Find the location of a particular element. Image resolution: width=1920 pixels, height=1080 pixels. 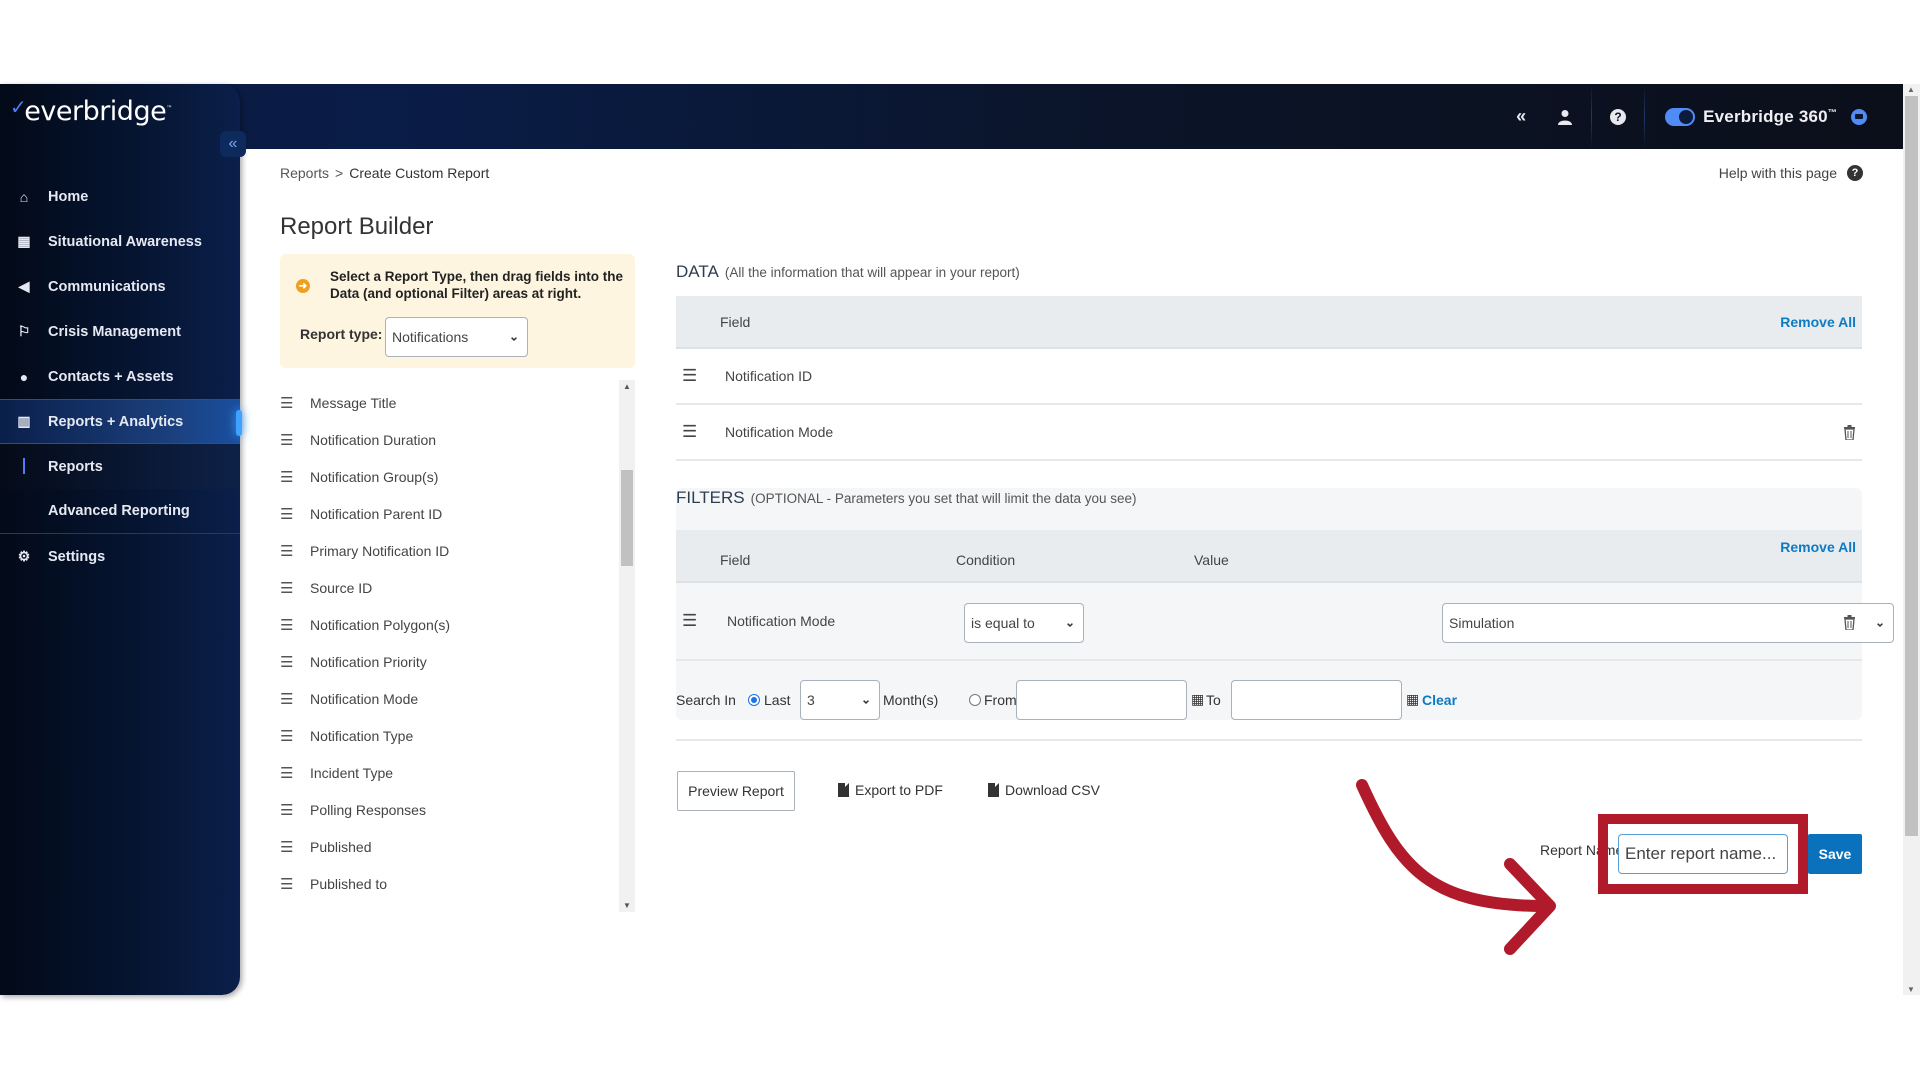

list-item: ☰ Message Title is located at coordinates (457, 402).